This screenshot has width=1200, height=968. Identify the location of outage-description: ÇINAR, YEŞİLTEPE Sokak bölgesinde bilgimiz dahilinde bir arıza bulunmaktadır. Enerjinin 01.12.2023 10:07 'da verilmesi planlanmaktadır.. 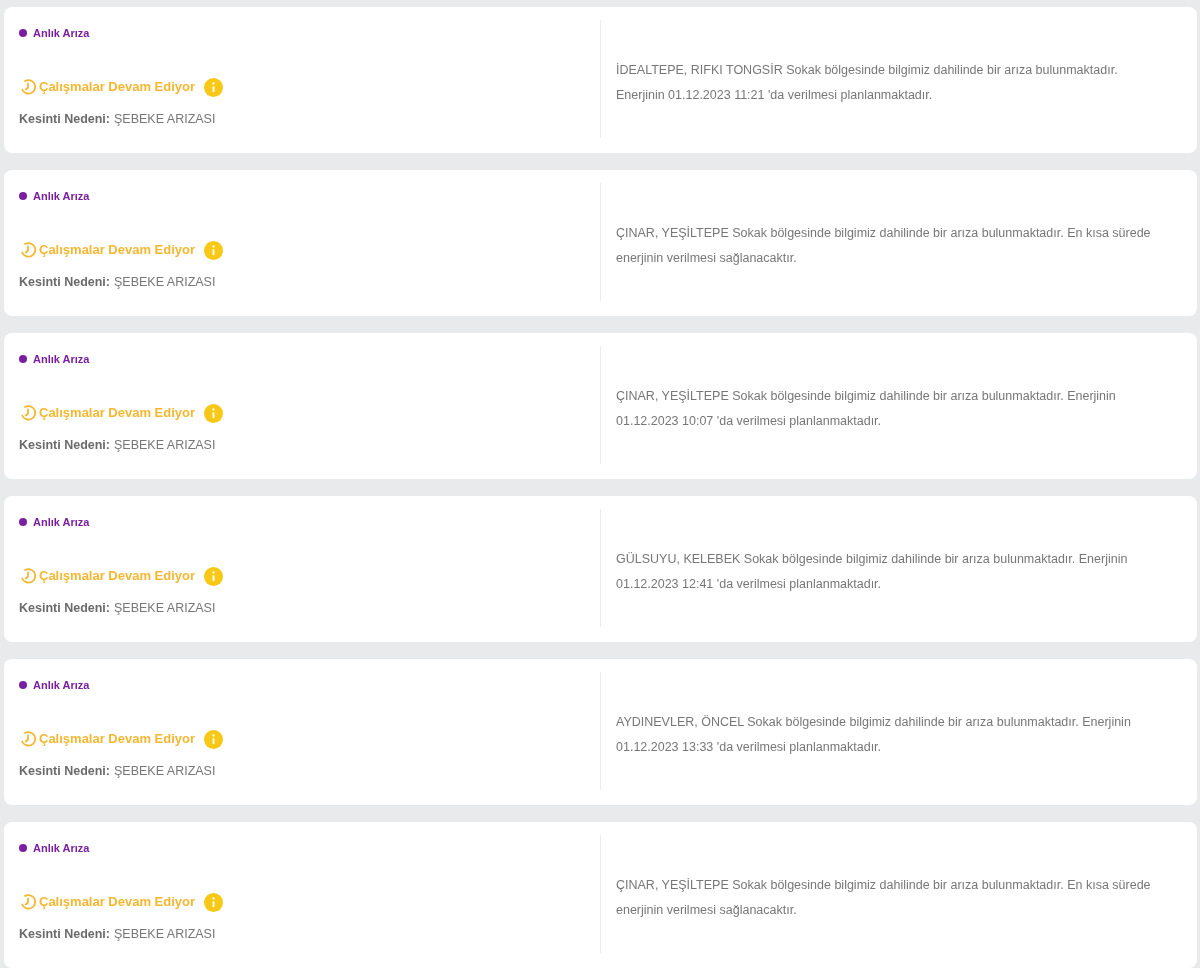
(866, 409).